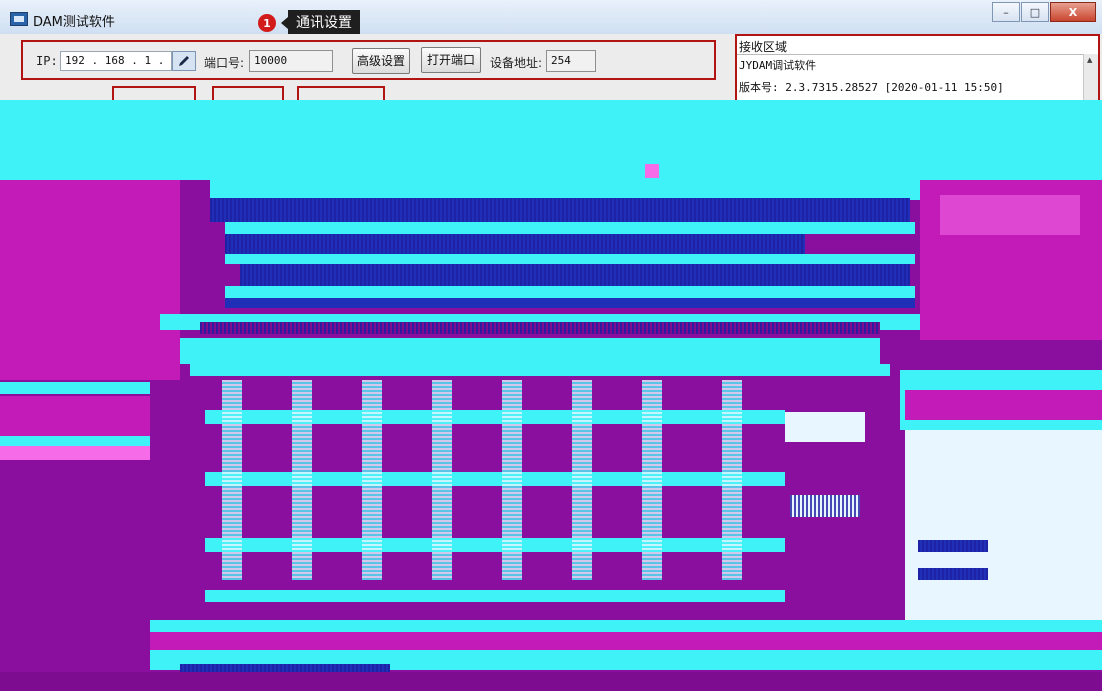 This screenshot has height=691, width=1102. I want to click on device-address-input: 254, so click(571, 61).